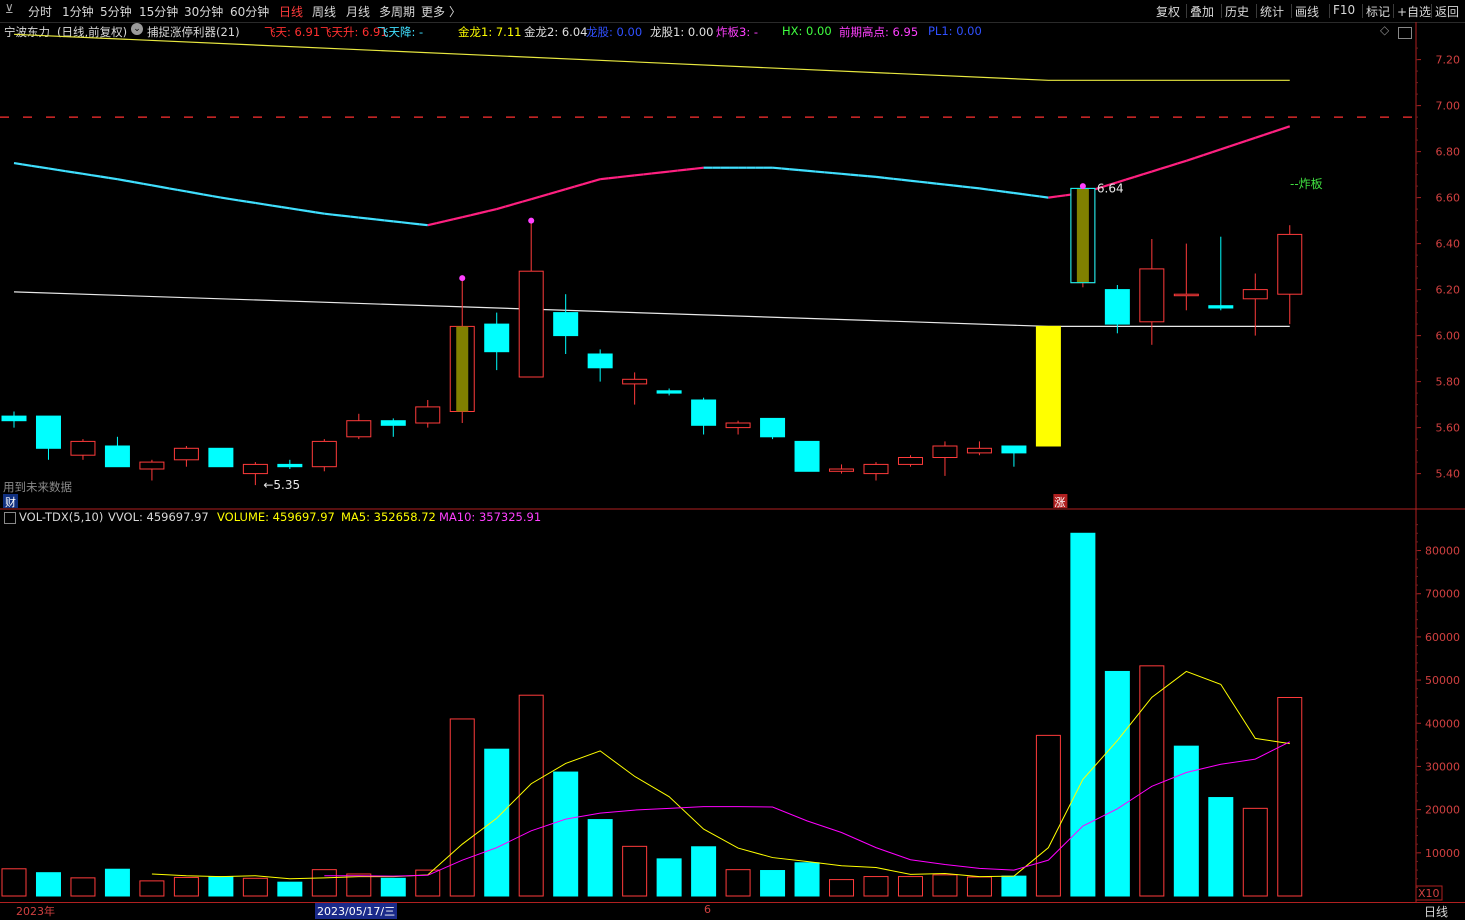  What do you see at coordinates (78, 11) in the screenshot?
I see `period-tab-1: 1分钟` at bounding box center [78, 11].